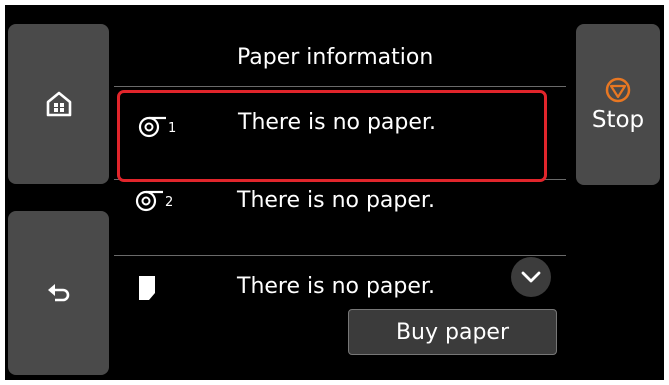  What do you see at coordinates (341, 218) in the screenshot?
I see `paper-source-row-roll-2: 2 There is no paper.` at bounding box center [341, 218].